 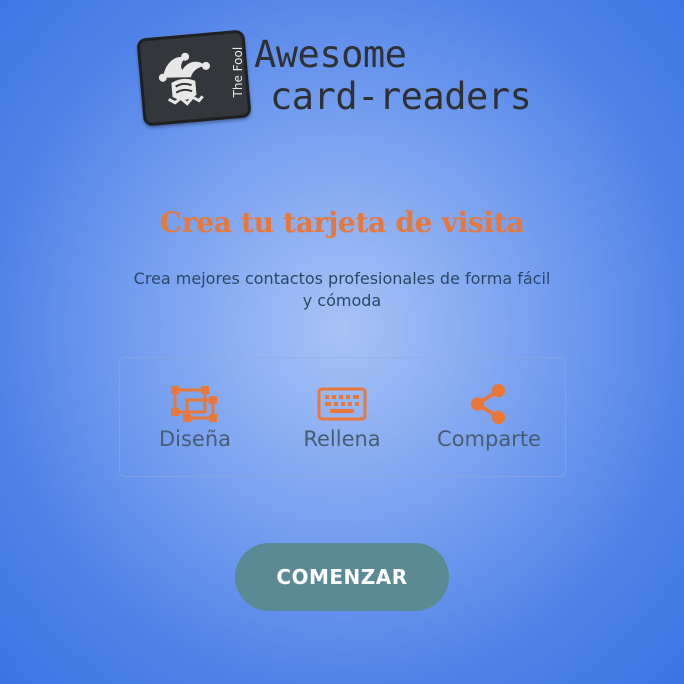 I want to click on hero-title: Crea tu tarjeta de visita, so click(x=342, y=222).